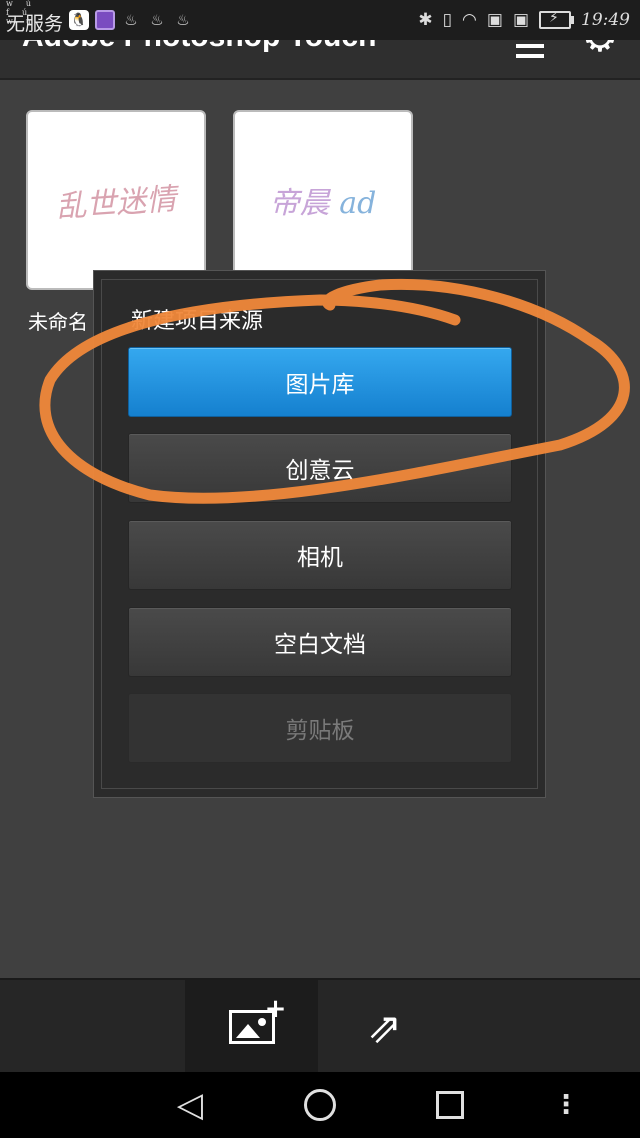 This screenshot has height=1138, width=640. What do you see at coordinates (251, 1027) in the screenshot?
I see `new-project-button: +` at bounding box center [251, 1027].